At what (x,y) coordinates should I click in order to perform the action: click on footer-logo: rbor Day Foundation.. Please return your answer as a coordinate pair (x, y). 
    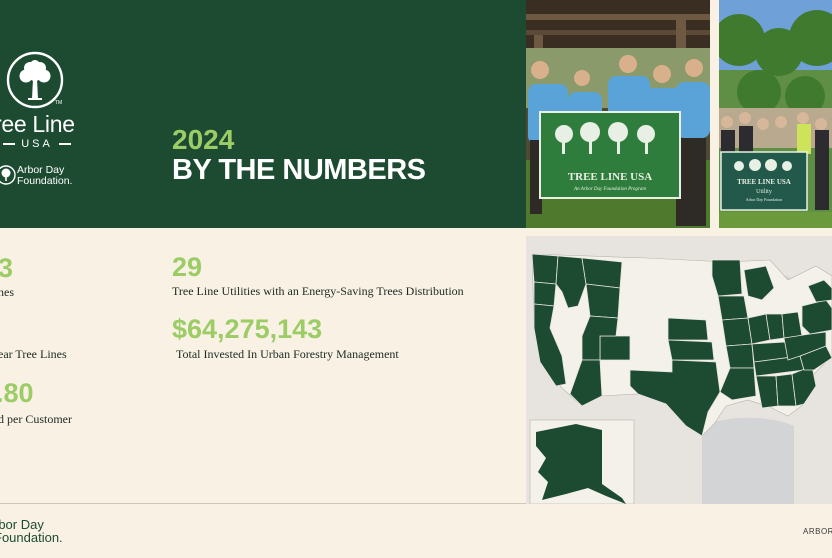
    Looking at the image, I should click on (31, 531).